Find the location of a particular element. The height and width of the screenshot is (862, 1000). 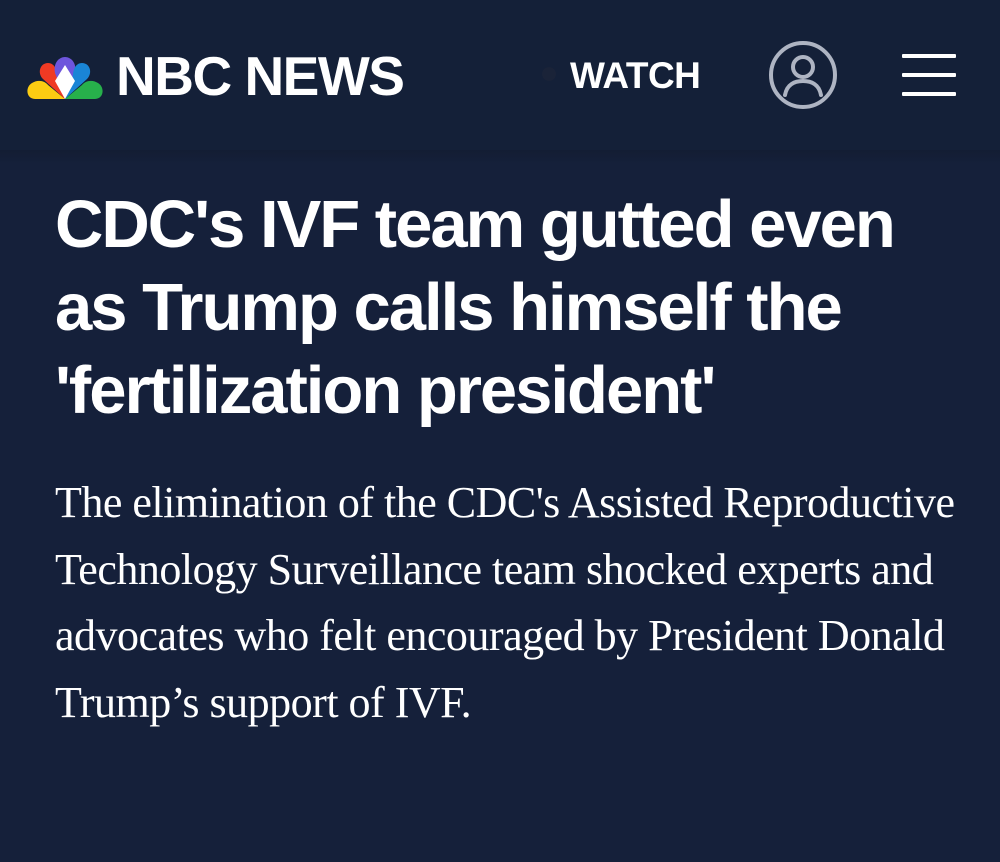

nbc-news-wordmark: NBC NEWS is located at coordinates (260, 76).